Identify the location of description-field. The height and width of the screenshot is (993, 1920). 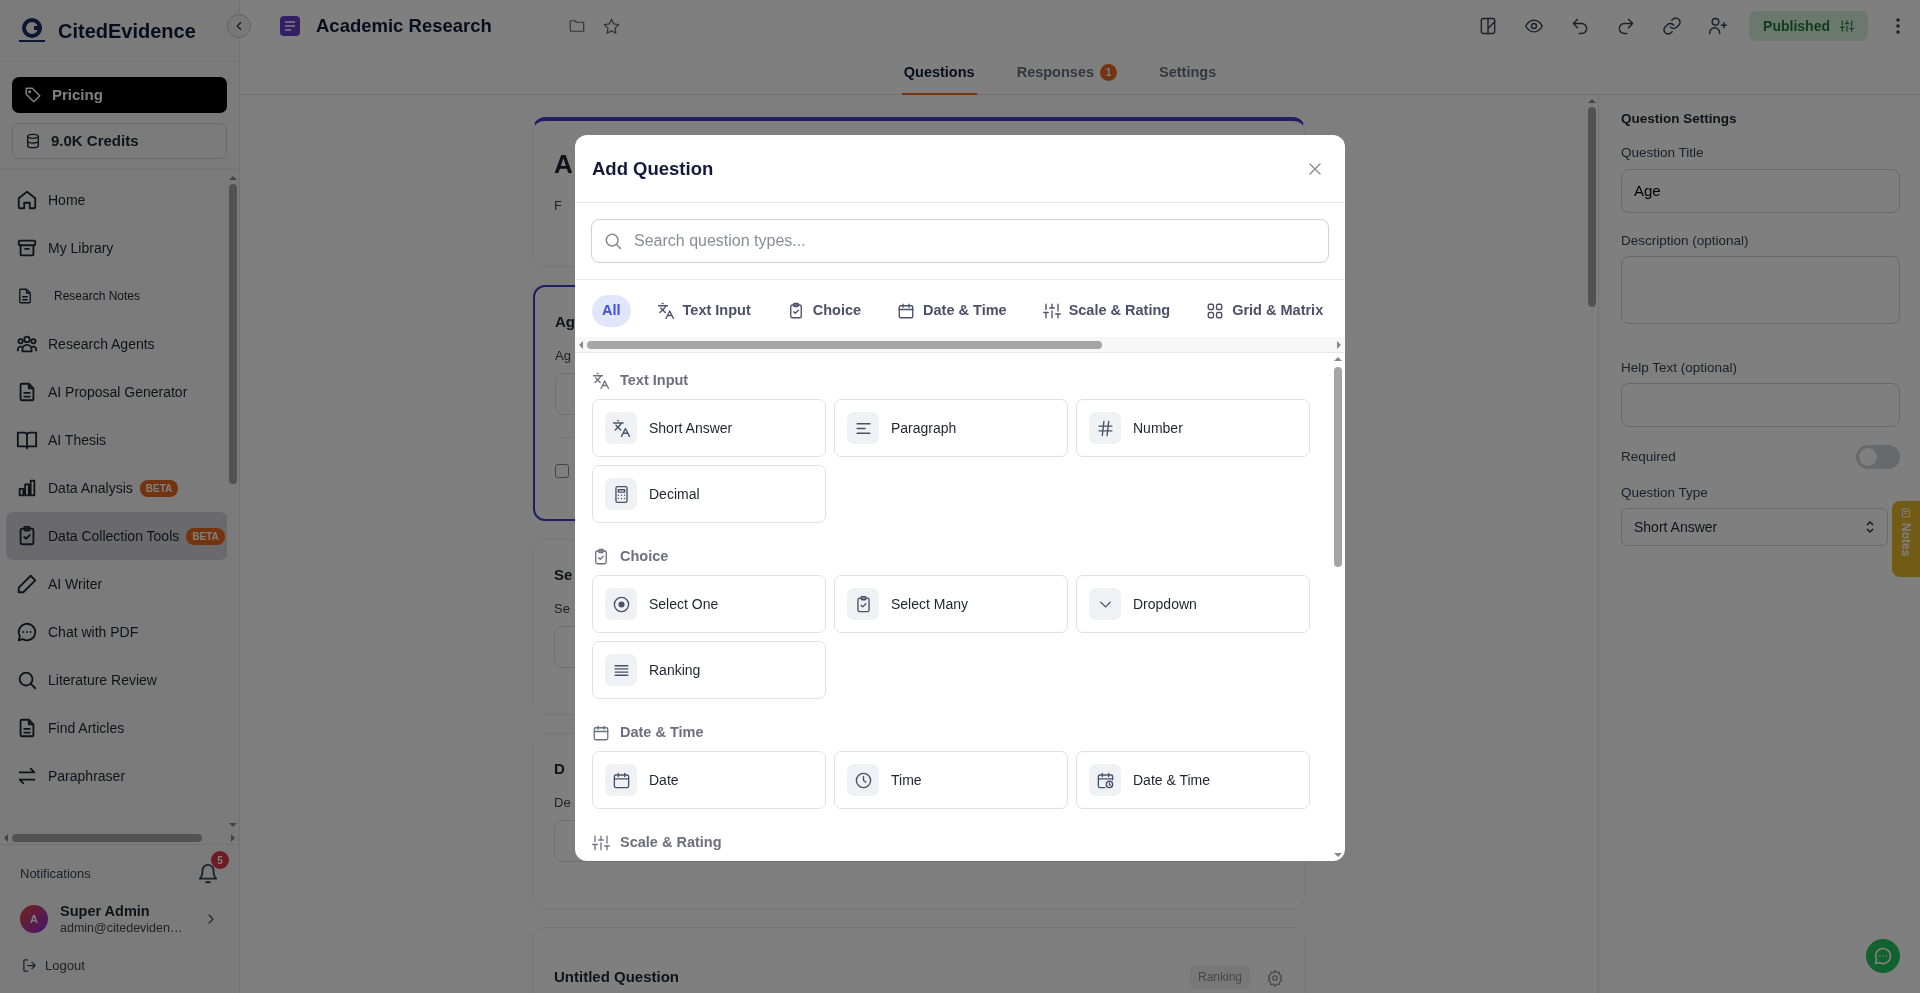
(1760, 289).